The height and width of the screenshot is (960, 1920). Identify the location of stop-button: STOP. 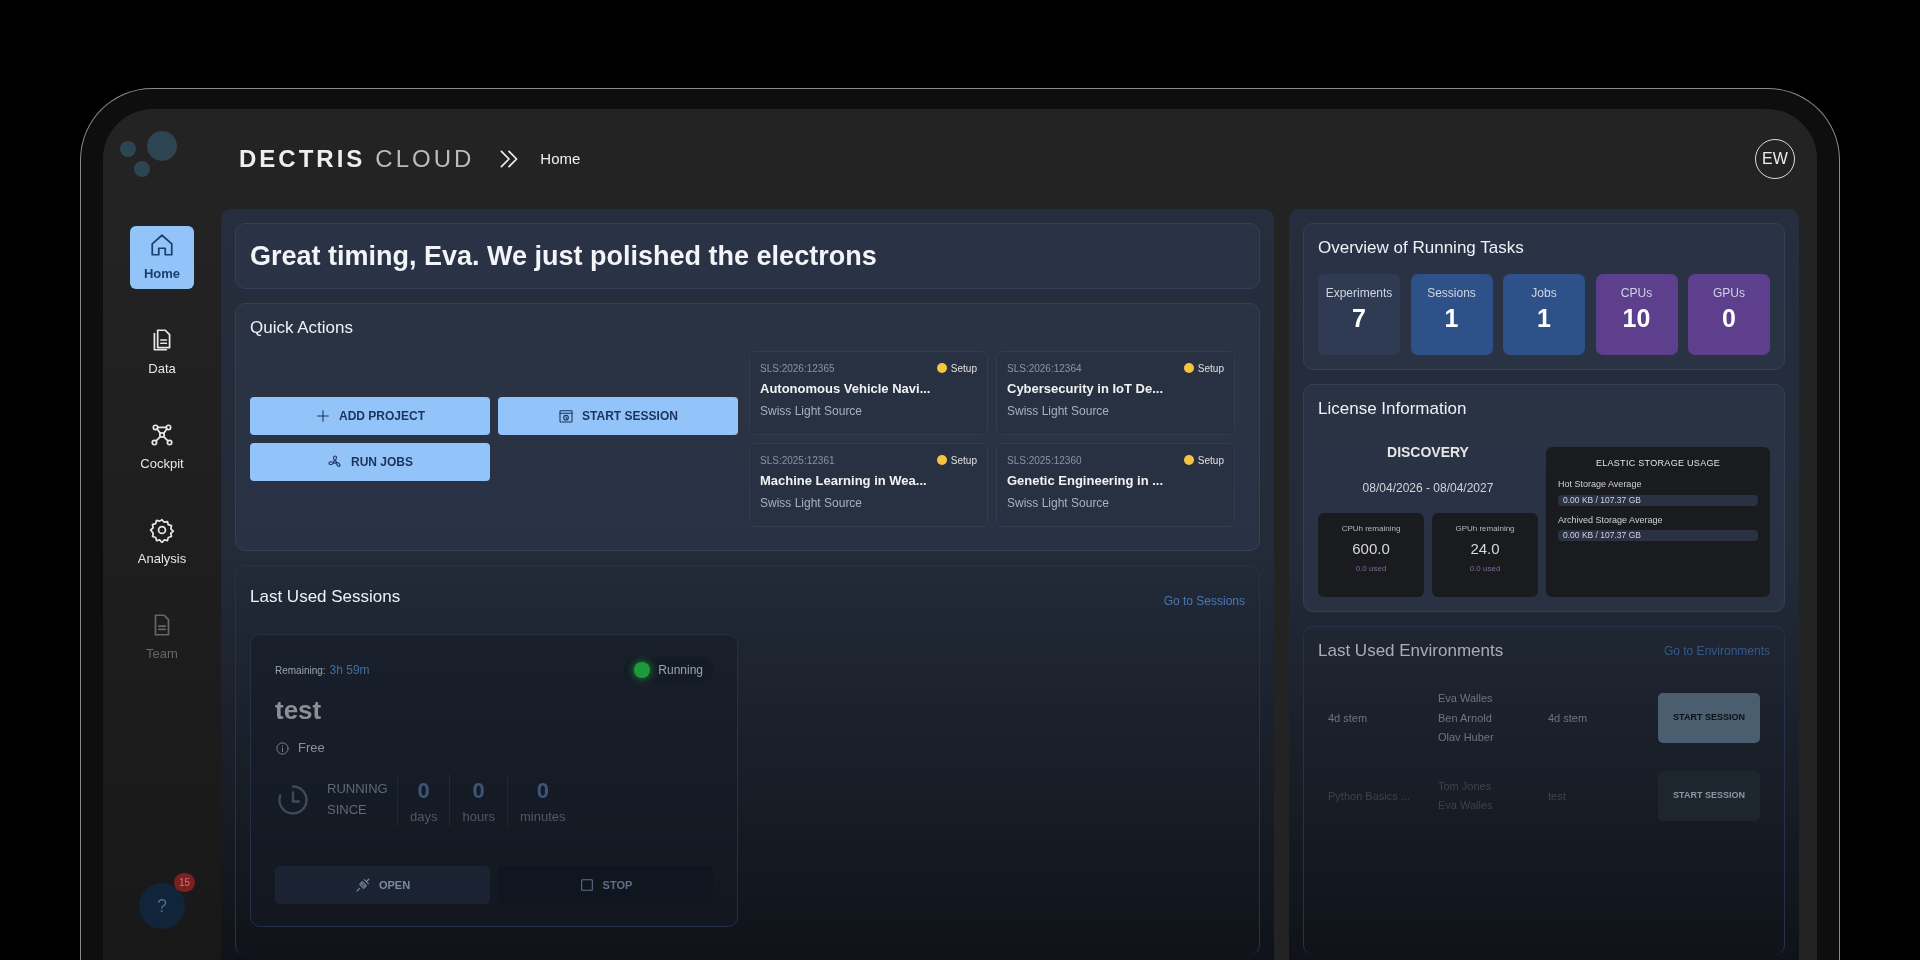
(605, 885).